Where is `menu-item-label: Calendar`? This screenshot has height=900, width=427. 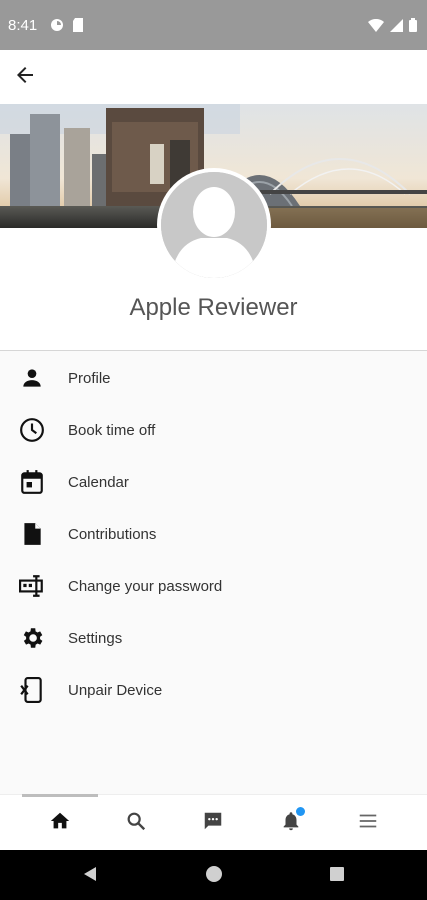
menu-item-label: Calendar is located at coordinates (98, 482).